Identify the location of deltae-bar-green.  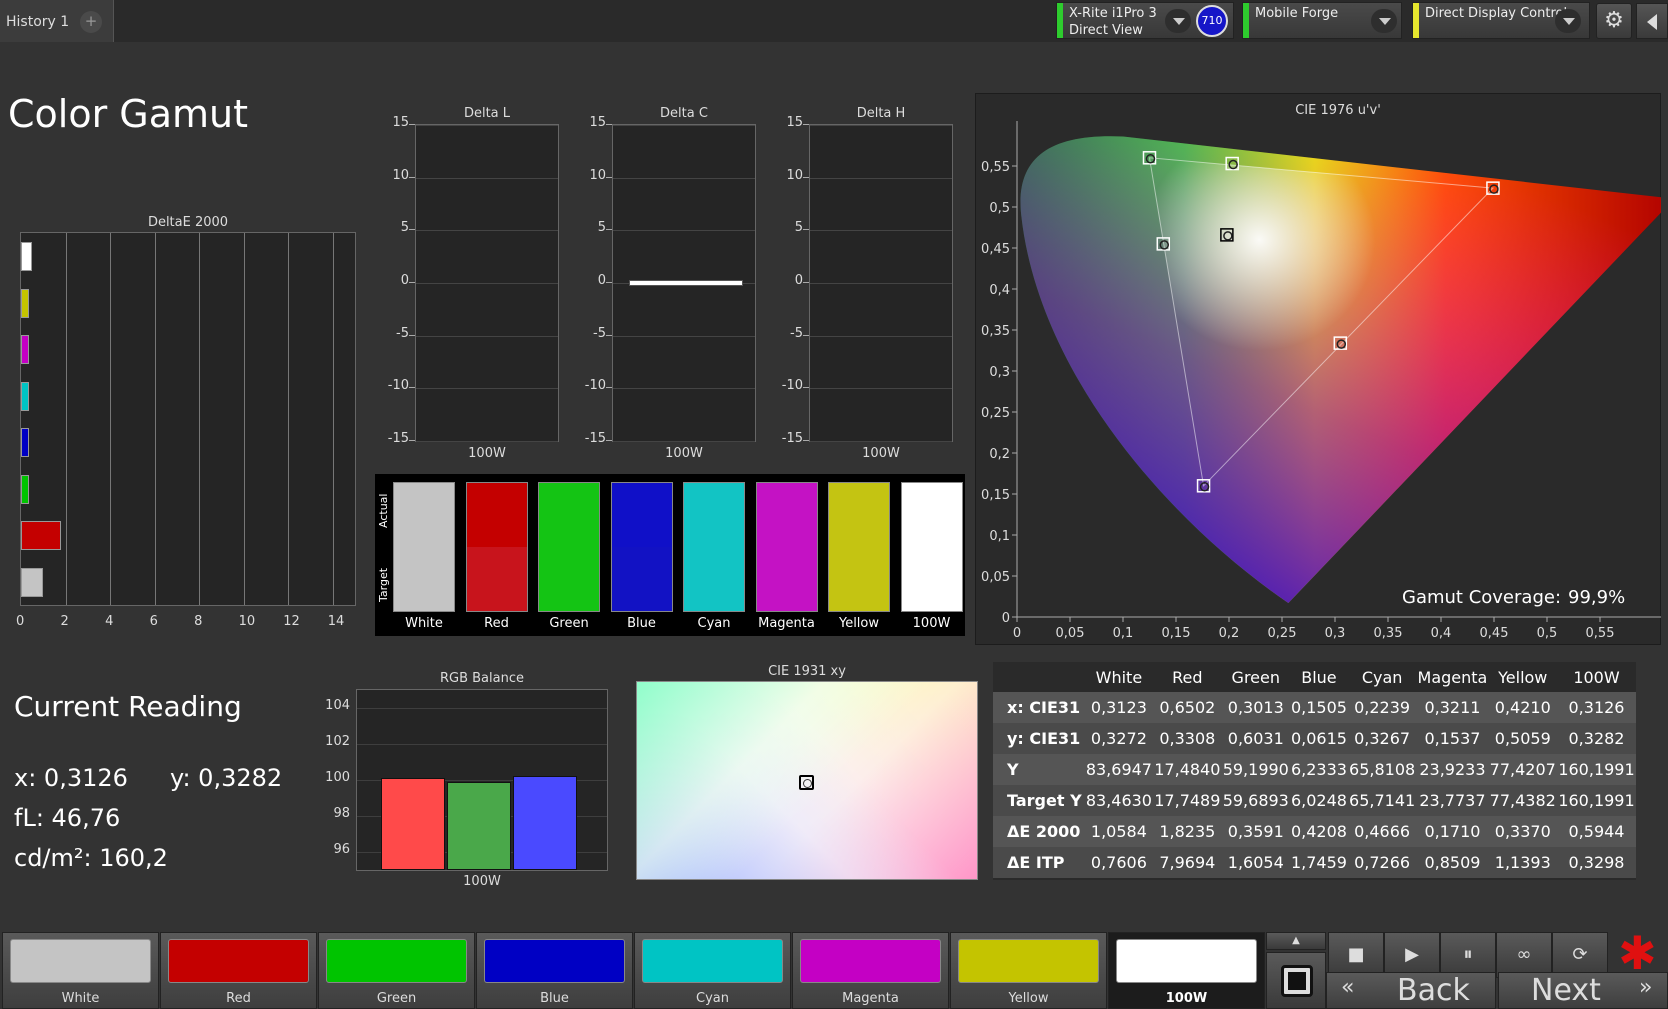
(25, 489).